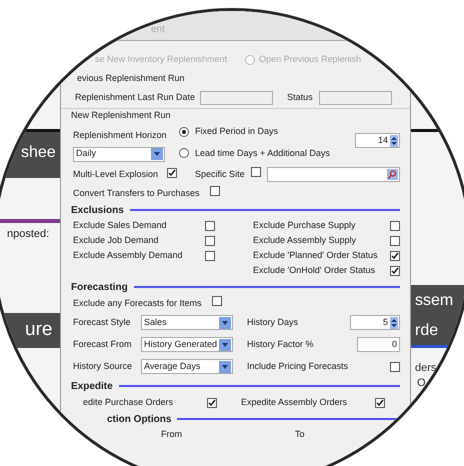 The height and width of the screenshot is (466, 464). Describe the element at coordinates (237, 97) in the screenshot. I see `date-field` at that location.